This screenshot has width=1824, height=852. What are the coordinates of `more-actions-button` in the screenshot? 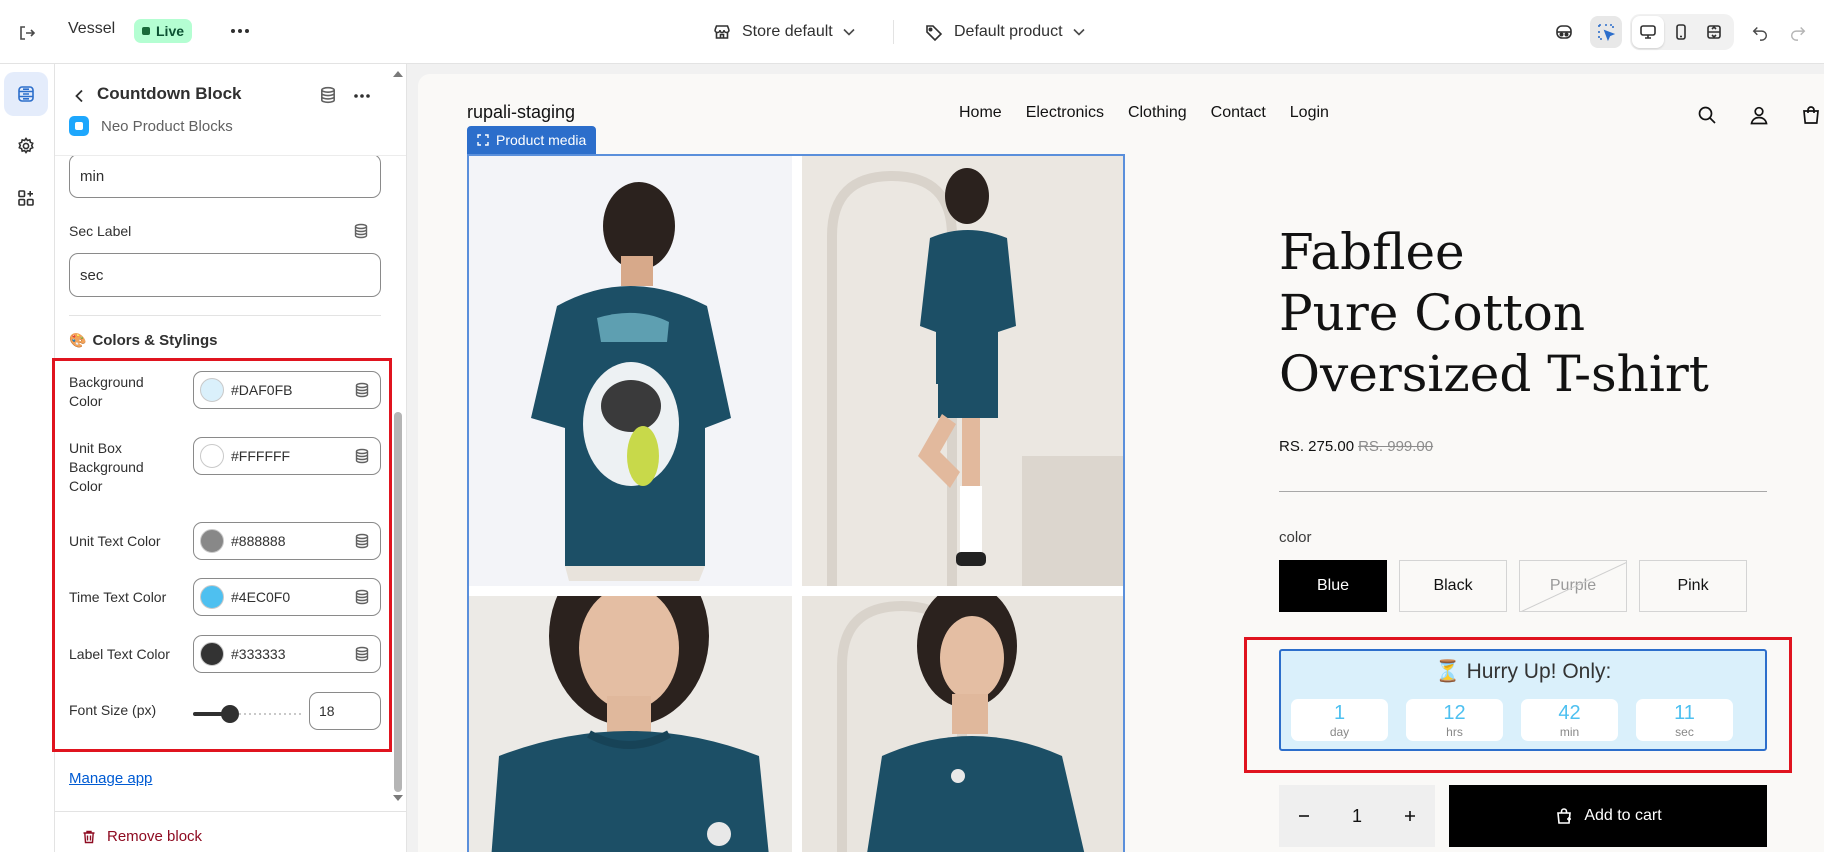 It's located at (240, 31).